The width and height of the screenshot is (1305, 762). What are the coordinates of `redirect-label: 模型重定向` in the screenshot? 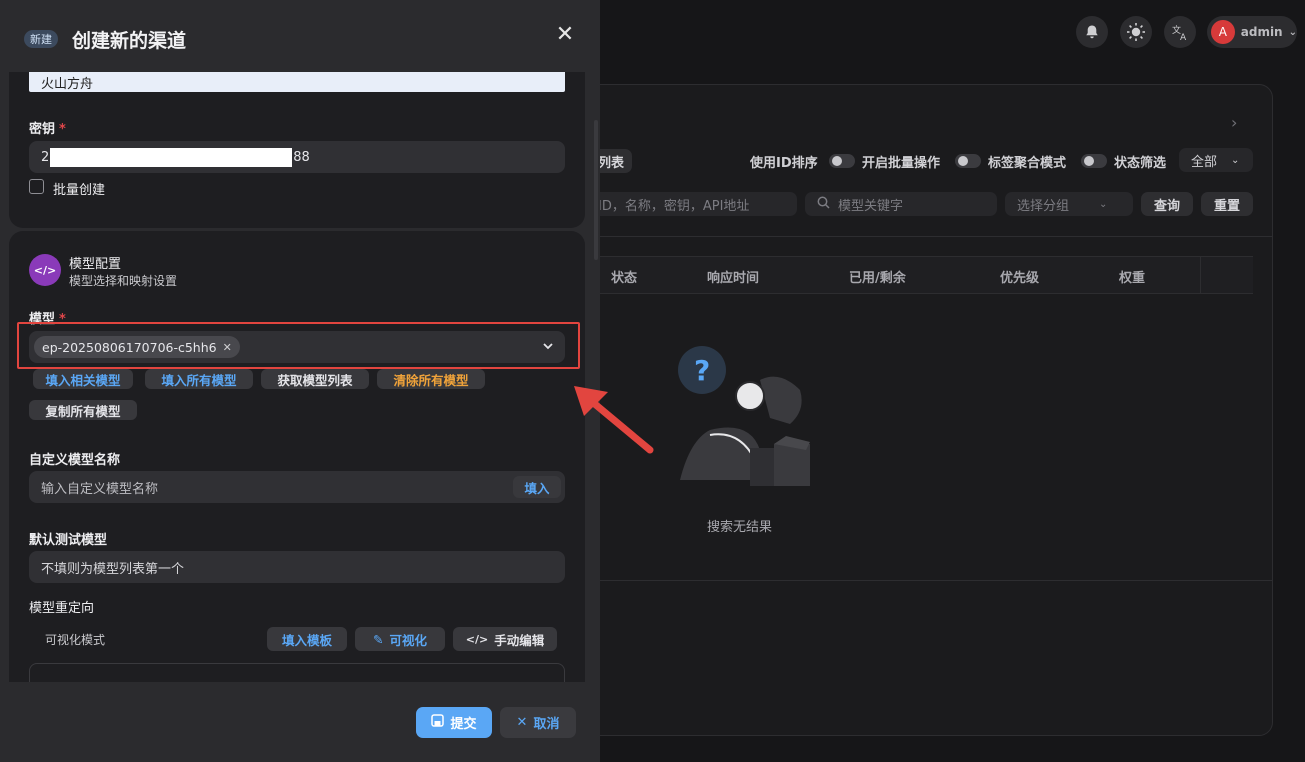 It's located at (62, 608).